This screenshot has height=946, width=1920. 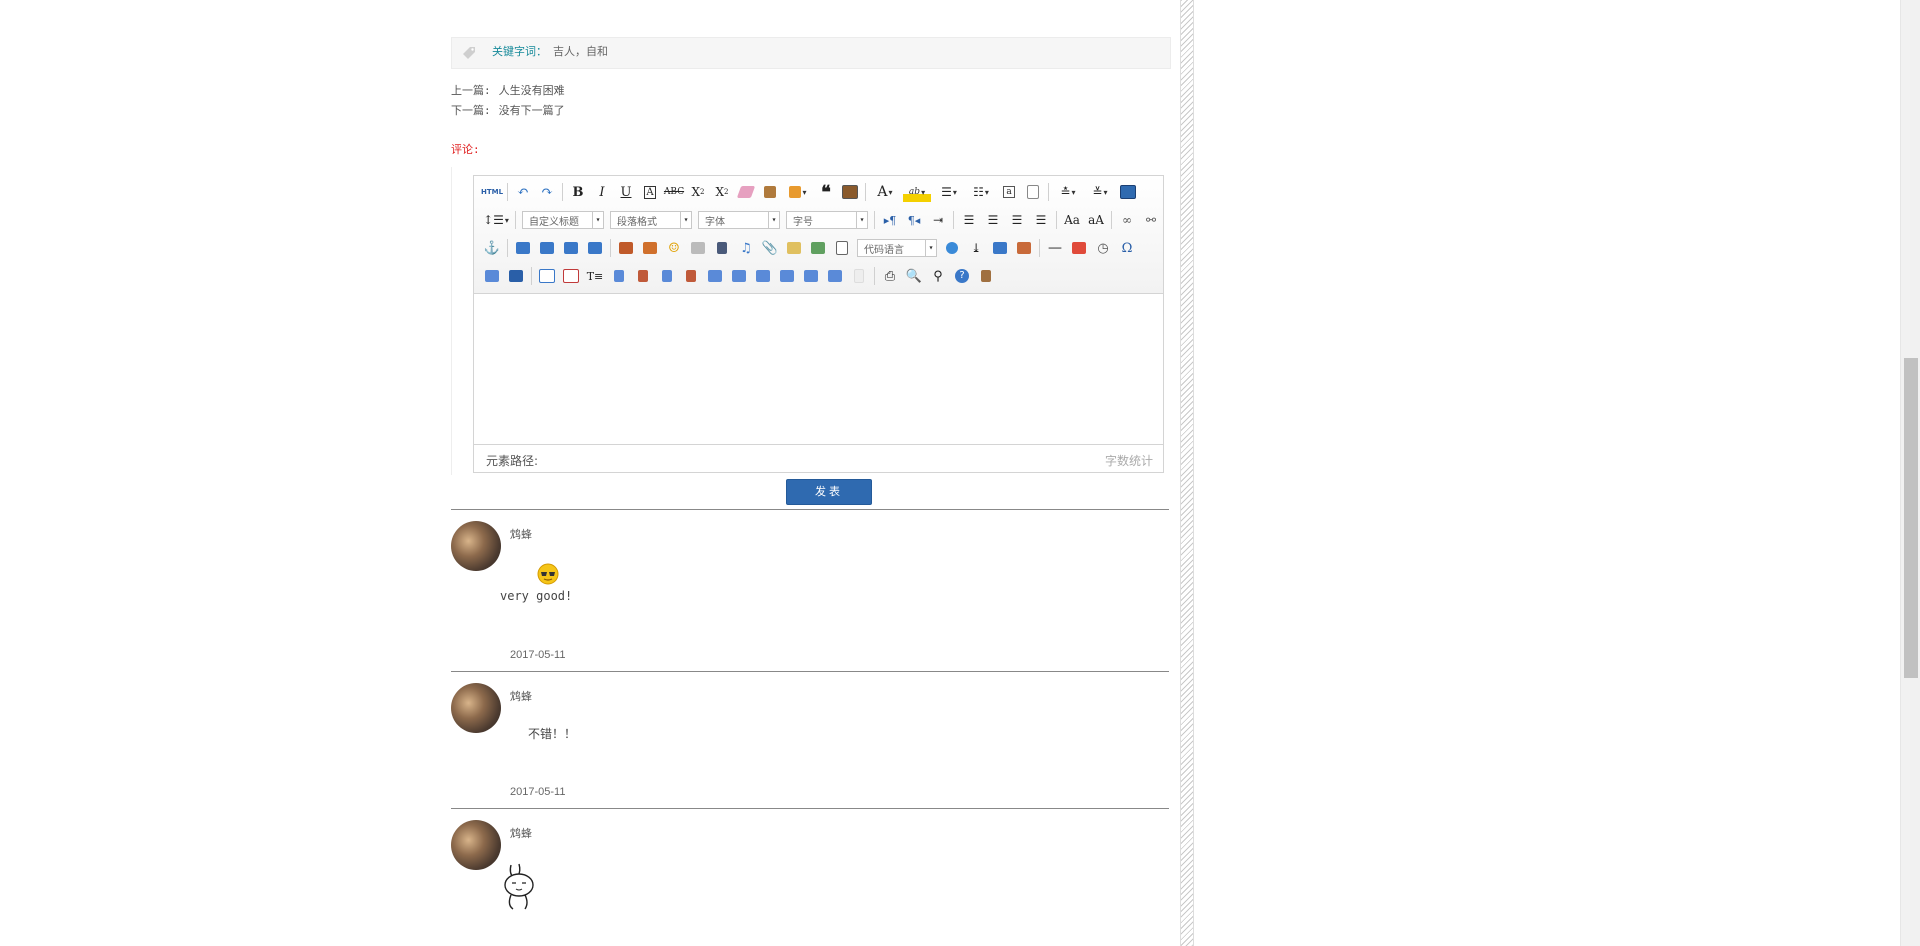 What do you see at coordinates (1055, 248) in the screenshot?
I see `horizontal-rule-icon: —` at bounding box center [1055, 248].